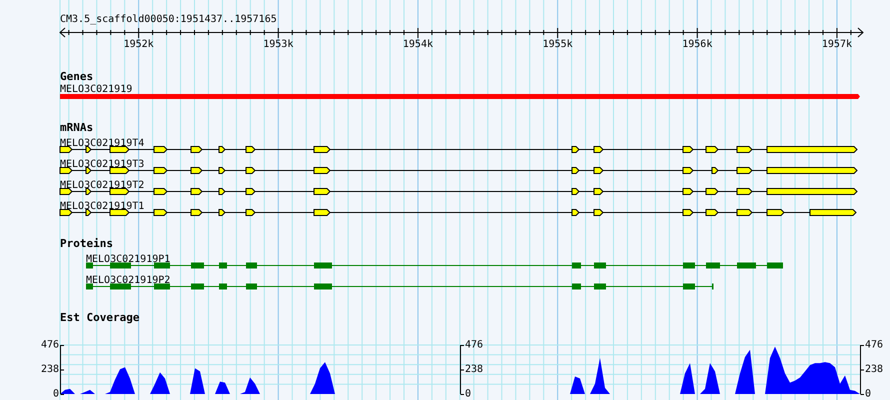 This screenshot has height=400, width=890. What do you see at coordinates (278, 44) in the screenshot?
I see `tick-label: 1953k` at bounding box center [278, 44].